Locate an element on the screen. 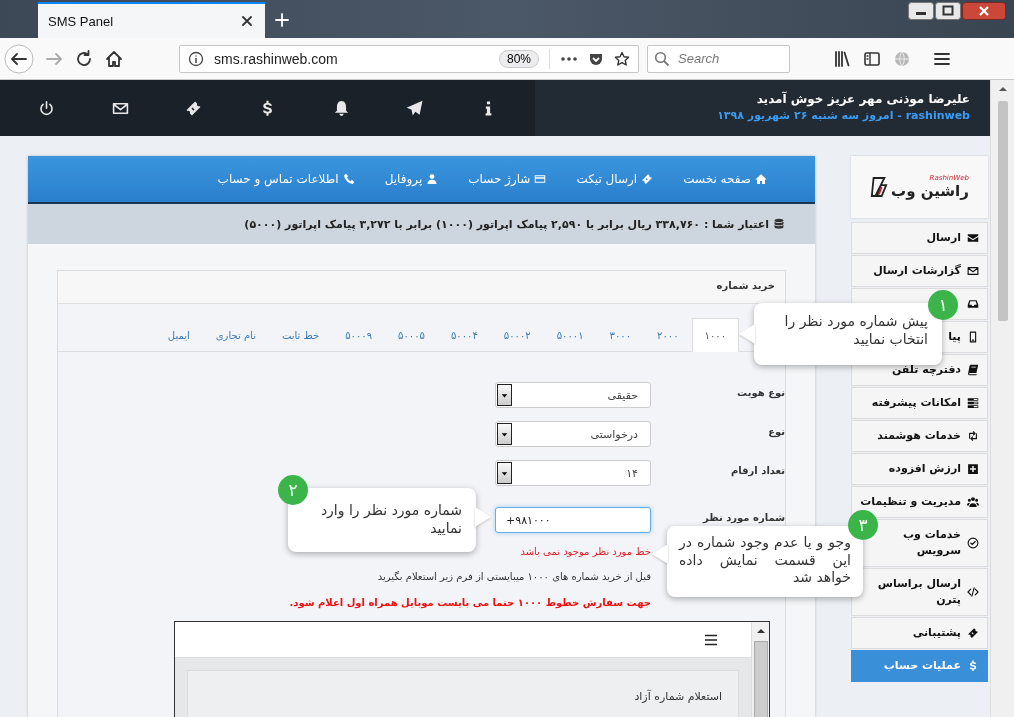 The height and width of the screenshot is (717, 1014). library-icon is located at coordinates (842, 58).